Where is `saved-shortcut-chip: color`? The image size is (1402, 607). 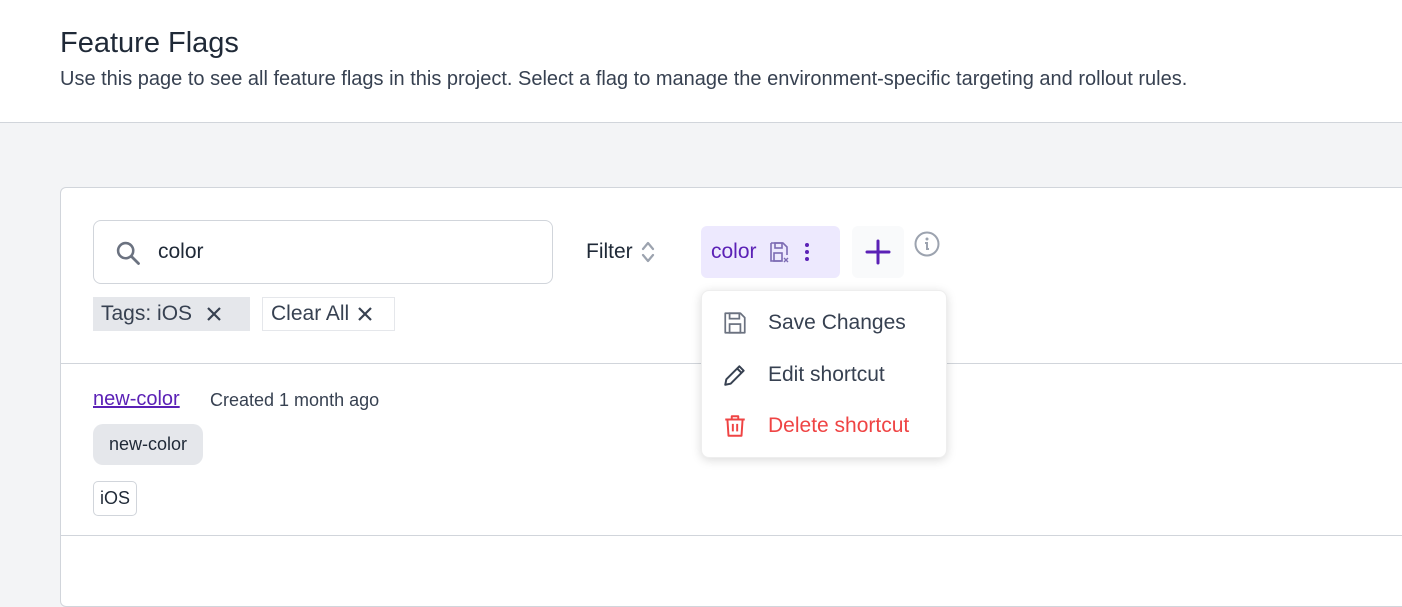 saved-shortcut-chip: color is located at coordinates (770, 252).